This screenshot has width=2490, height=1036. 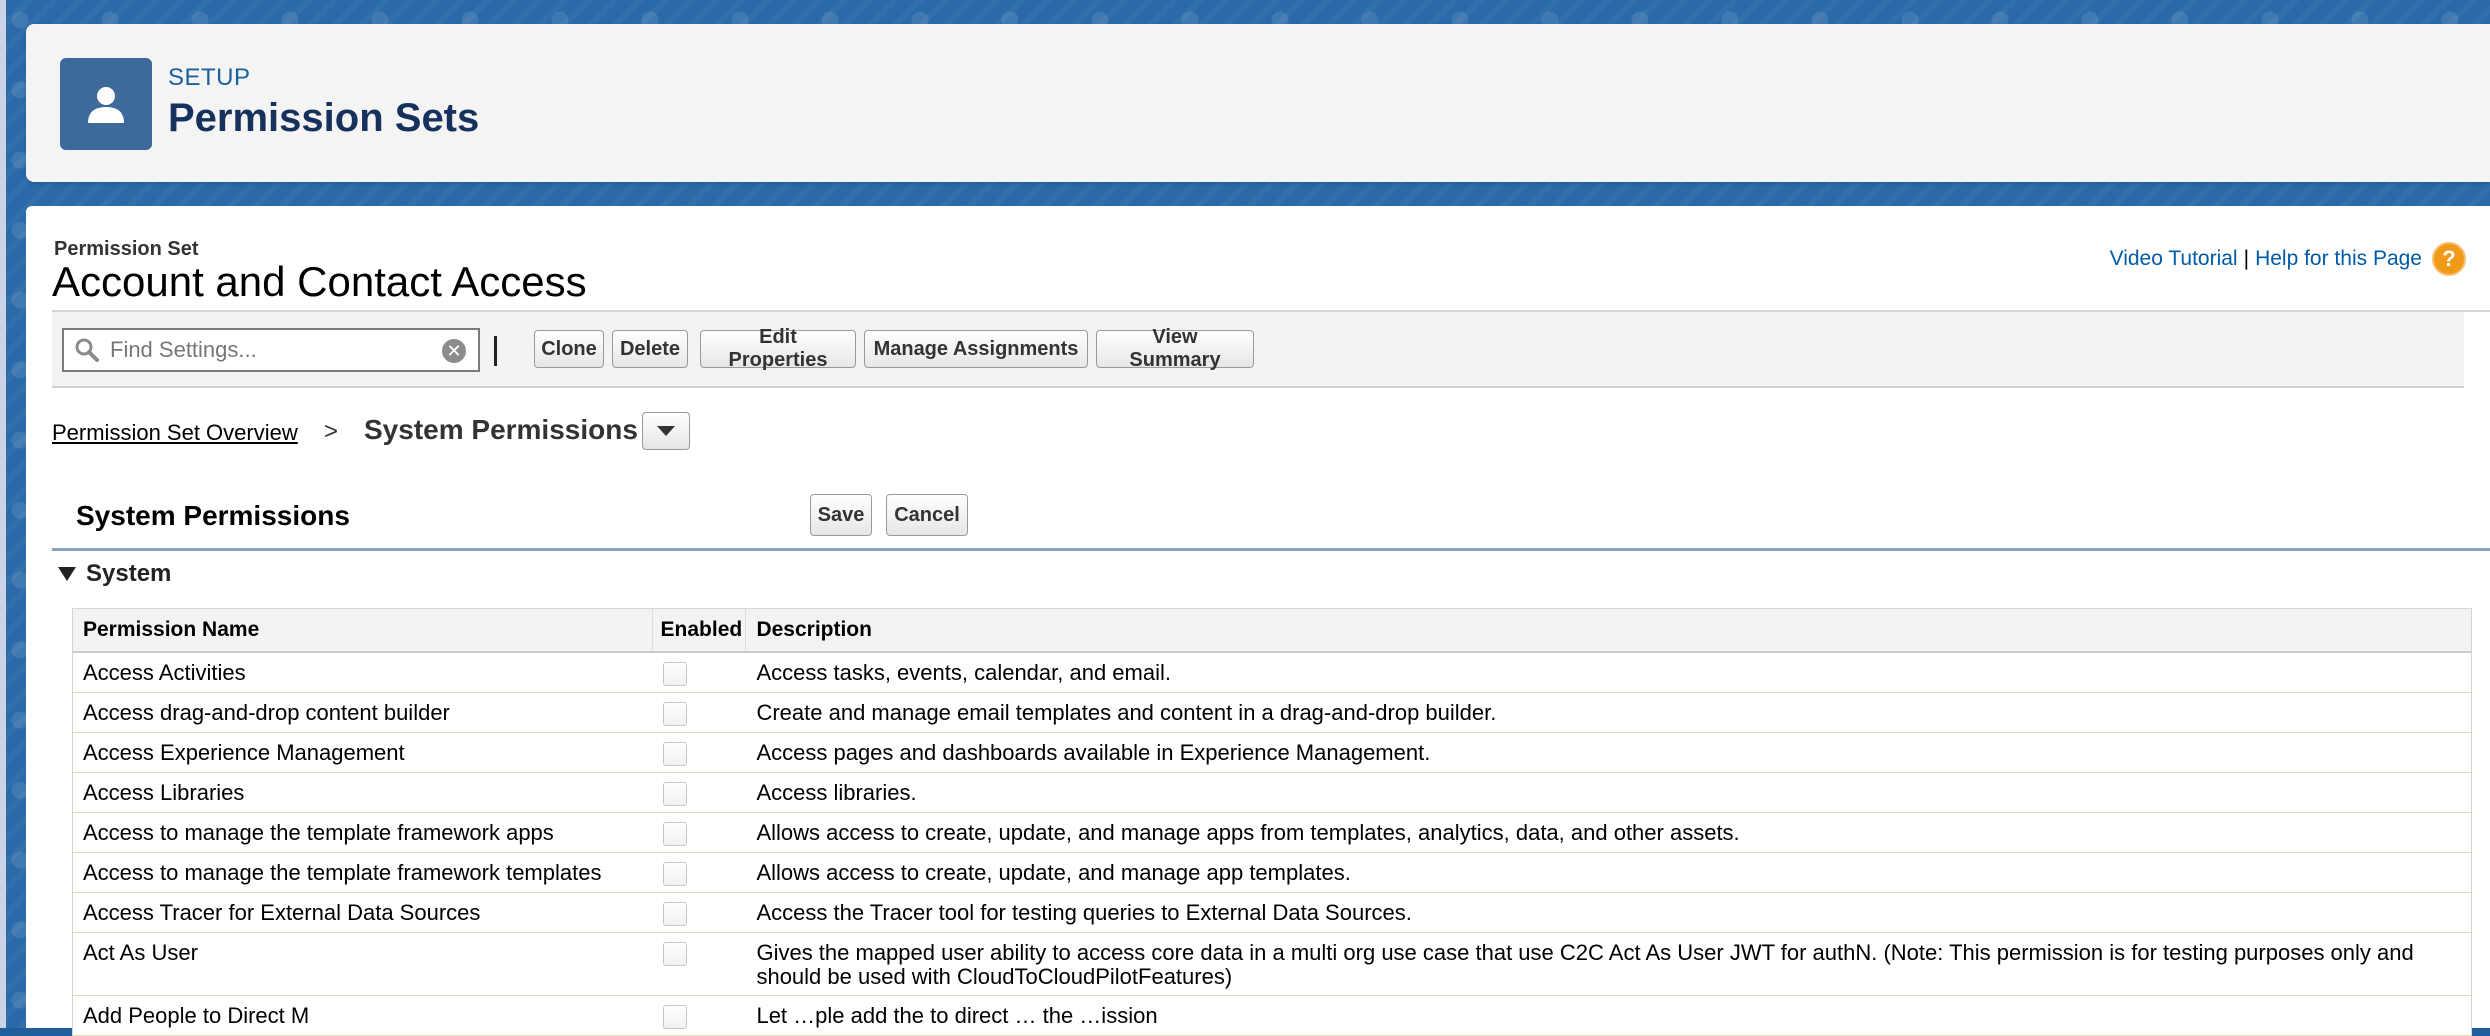 What do you see at coordinates (363, 630) in the screenshot?
I see `column-header-permission-name: Permission Name` at bounding box center [363, 630].